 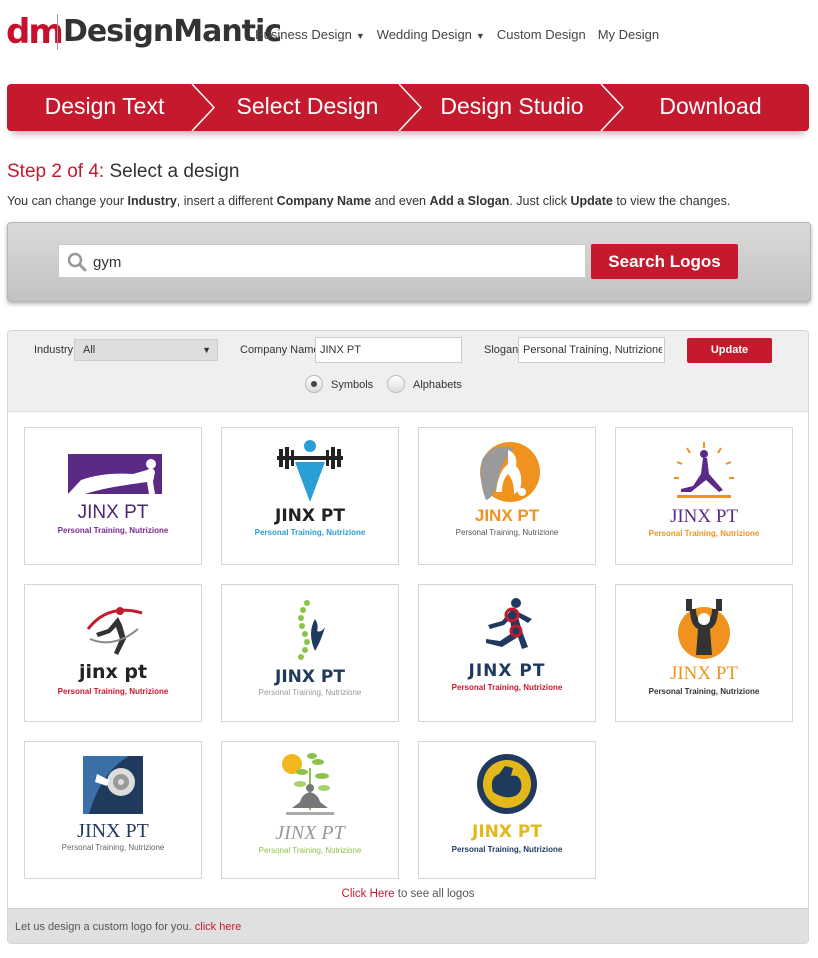 What do you see at coordinates (352, 385) in the screenshot?
I see `radio-symbols-label: Symbols` at bounding box center [352, 385].